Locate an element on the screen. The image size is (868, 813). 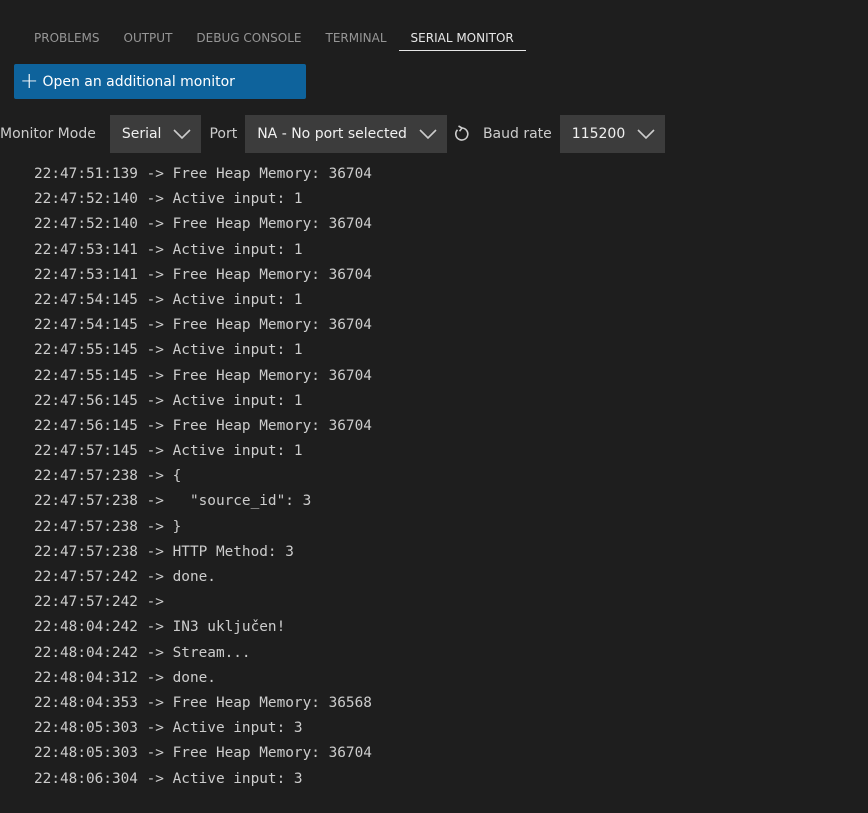
tab-serial-monitor: SERIAL MONITOR is located at coordinates (462, 39).